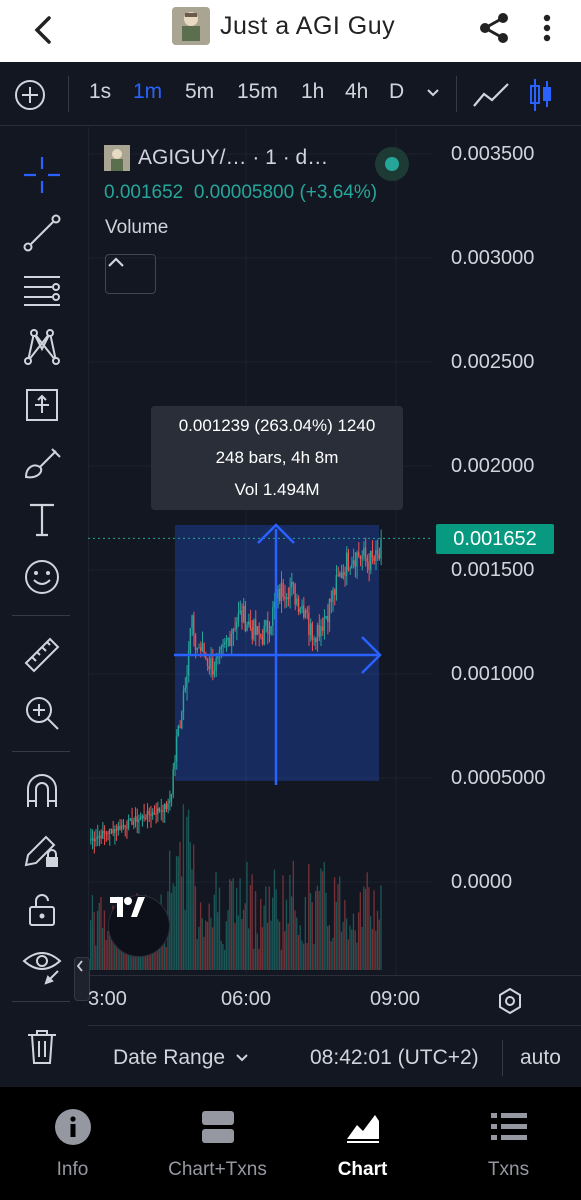  What do you see at coordinates (456, 94) in the screenshot?
I see `divider` at bounding box center [456, 94].